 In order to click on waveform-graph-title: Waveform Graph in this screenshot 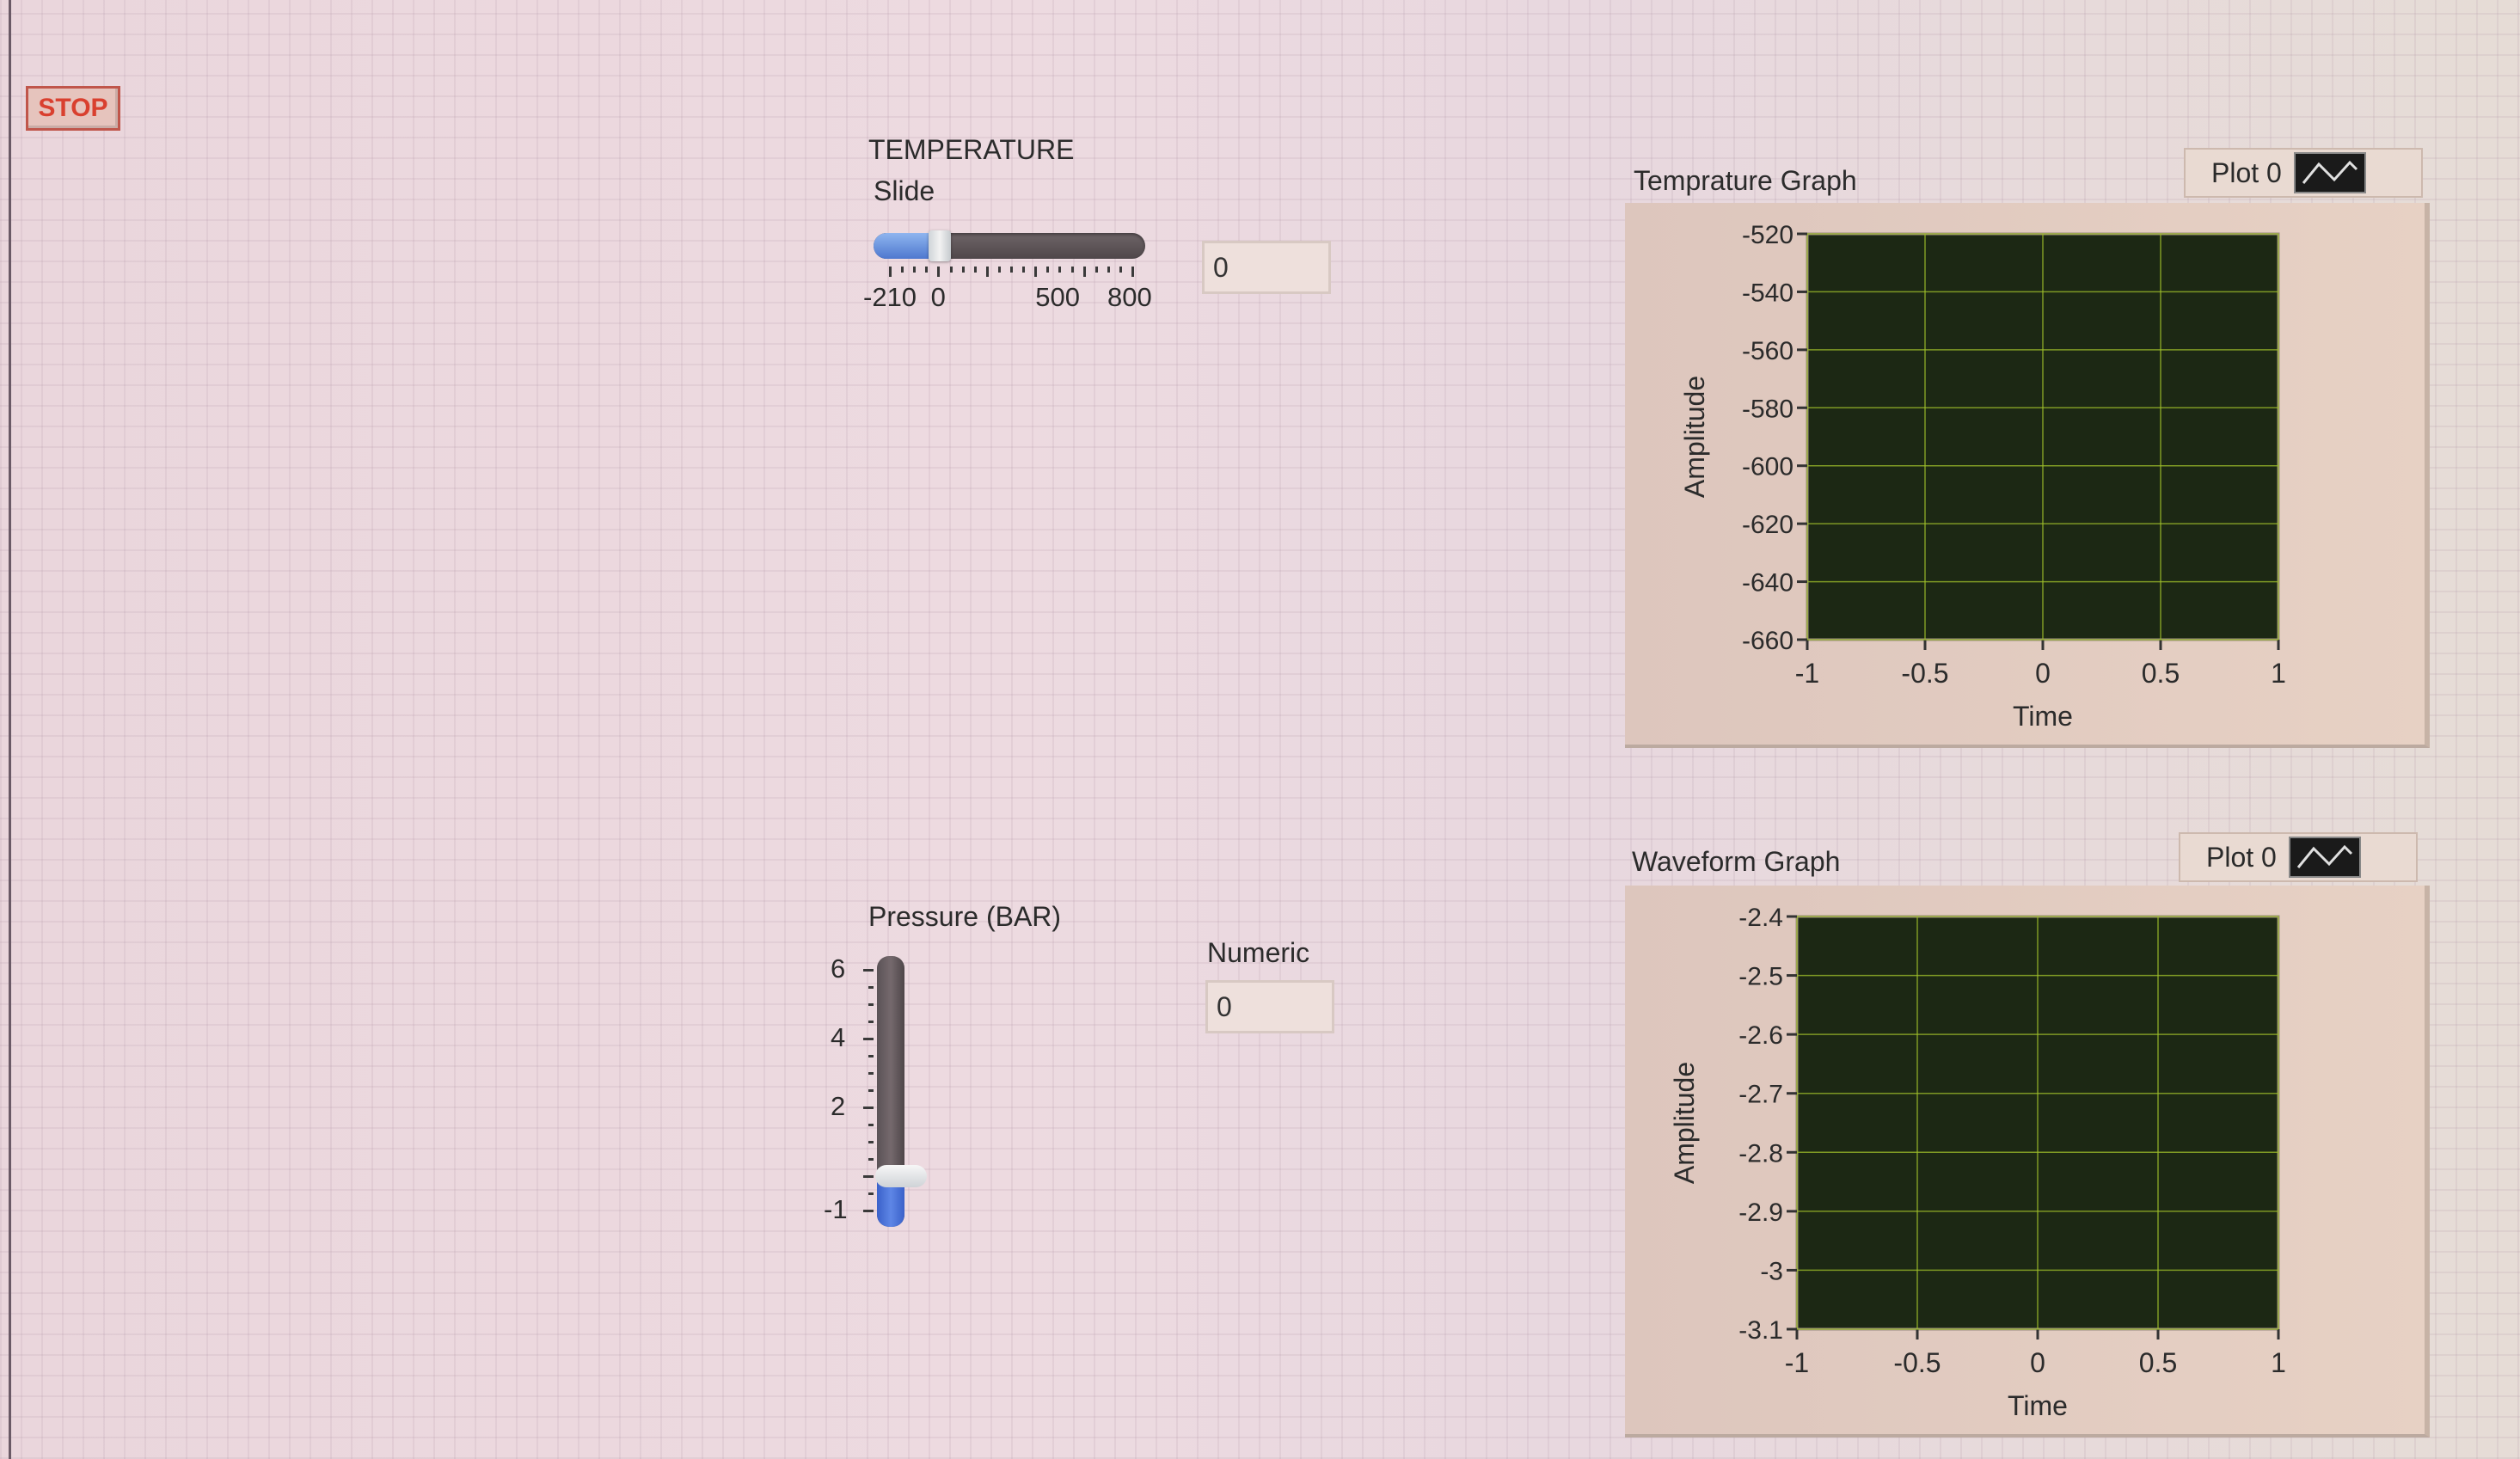, I will do `click(1737, 861)`.